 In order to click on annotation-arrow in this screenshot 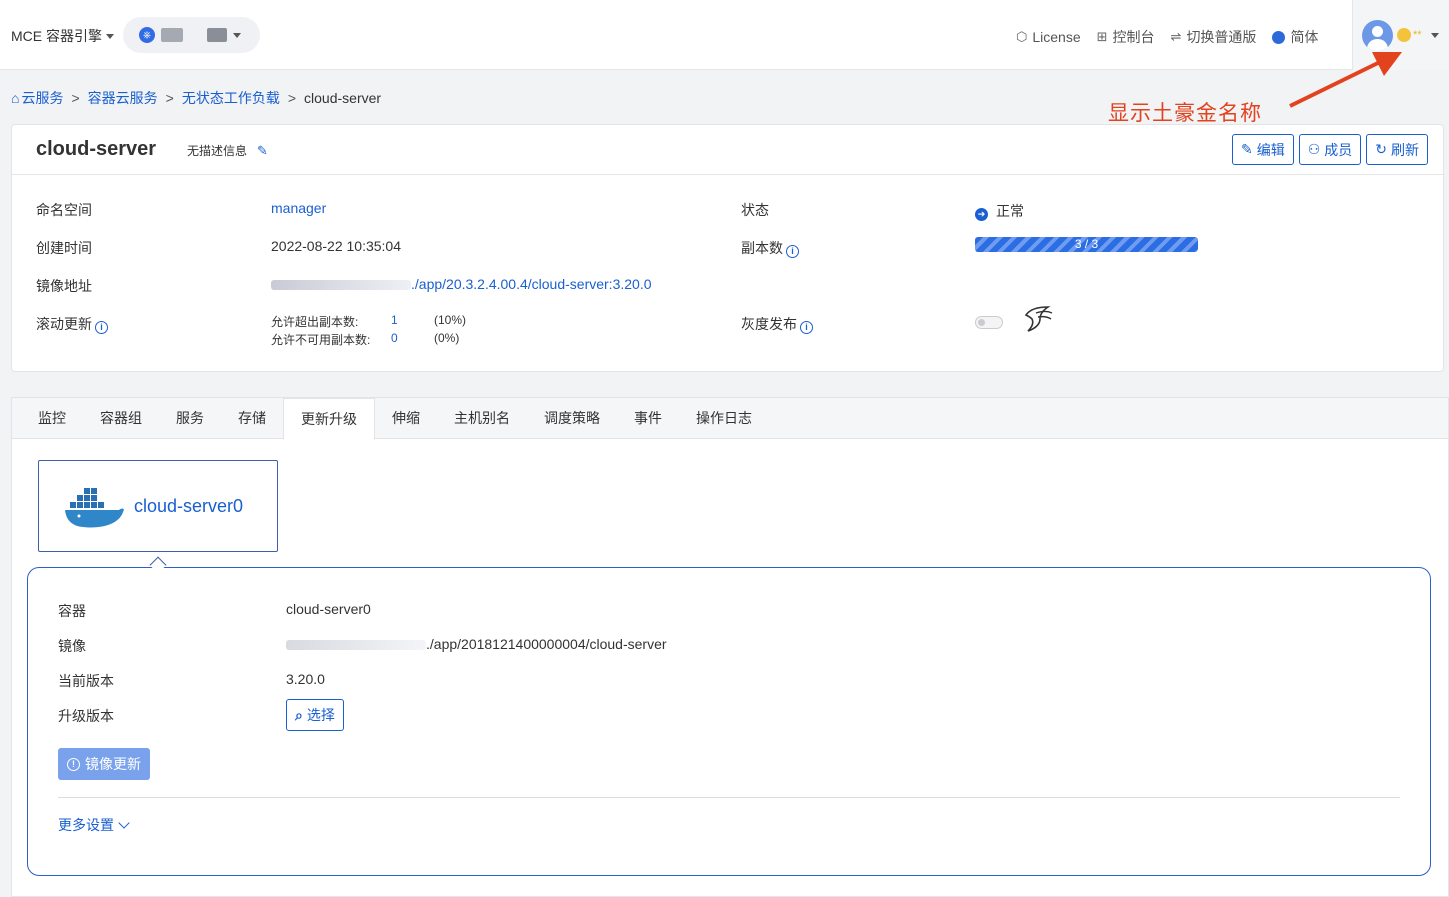, I will do `click(1345, 80)`.